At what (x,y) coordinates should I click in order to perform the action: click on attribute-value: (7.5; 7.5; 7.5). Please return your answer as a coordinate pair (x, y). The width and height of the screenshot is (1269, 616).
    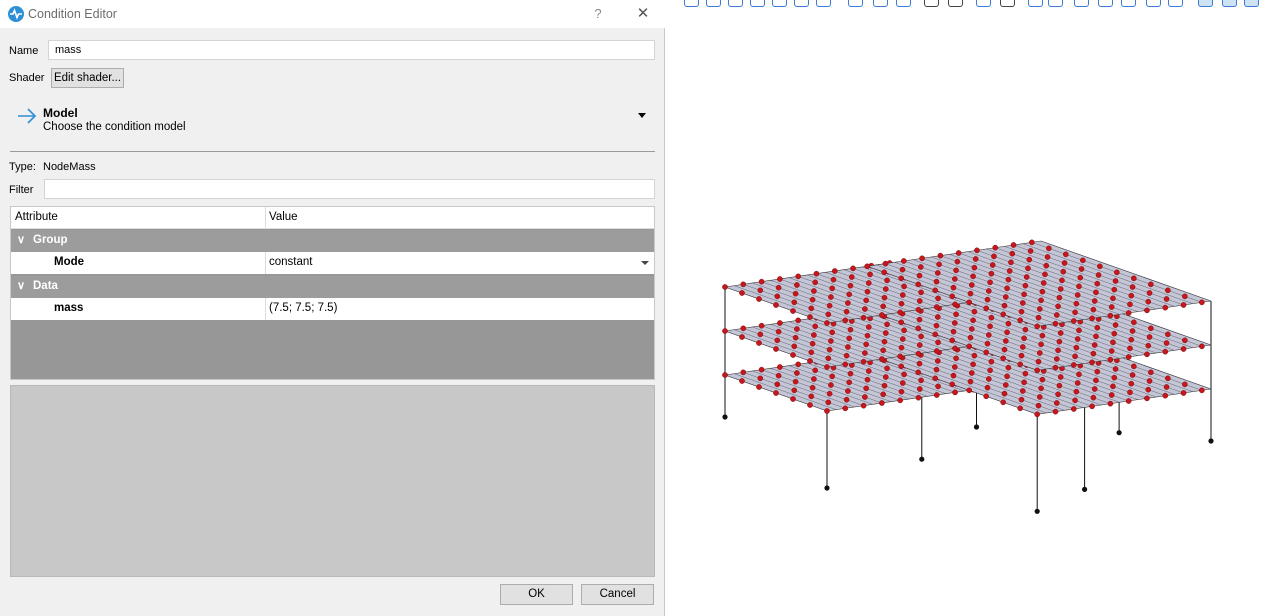
    Looking at the image, I should click on (303, 308).